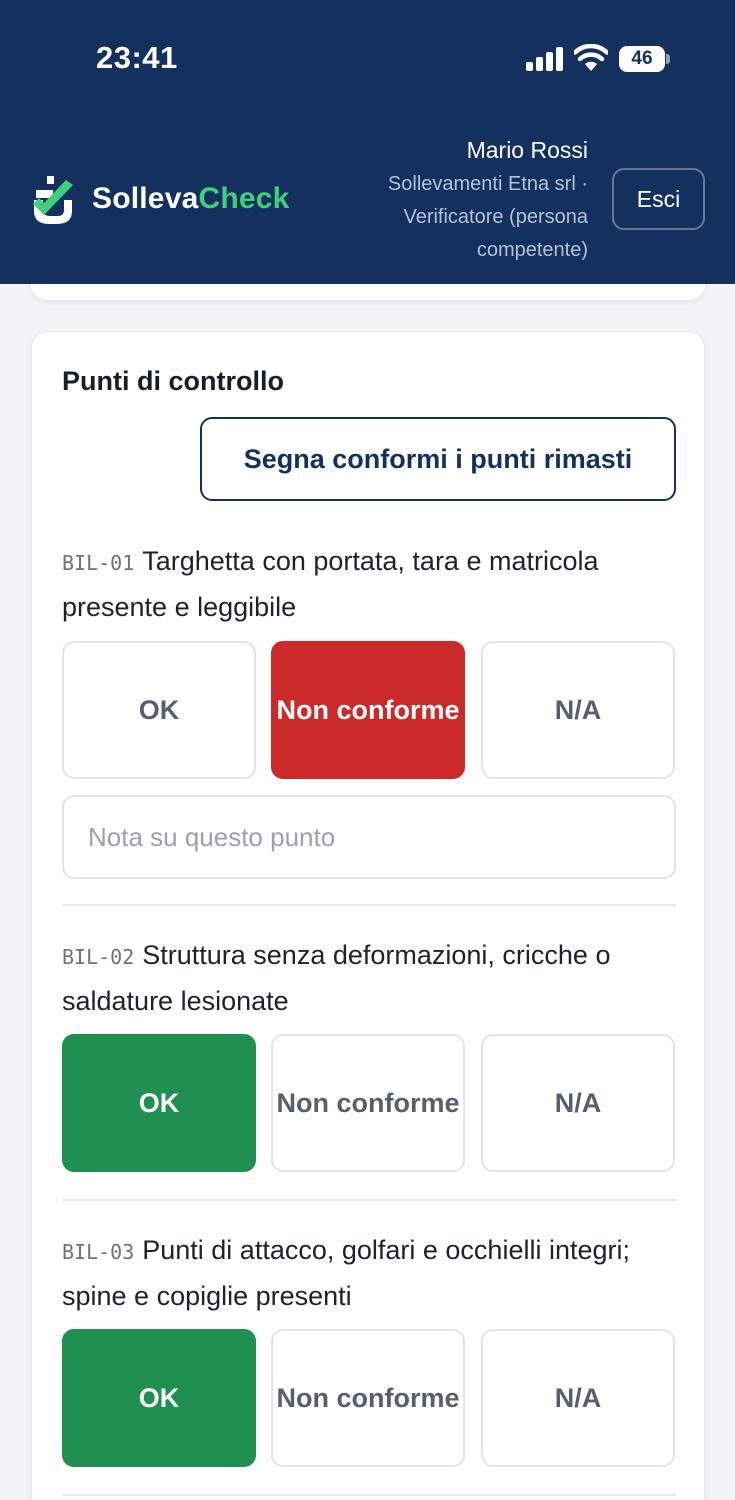 The height and width of the screenshot is (1500, 735). Describe the element at coordinates (591, 57) in the screenshot. I see `wifi-icon` at that location.